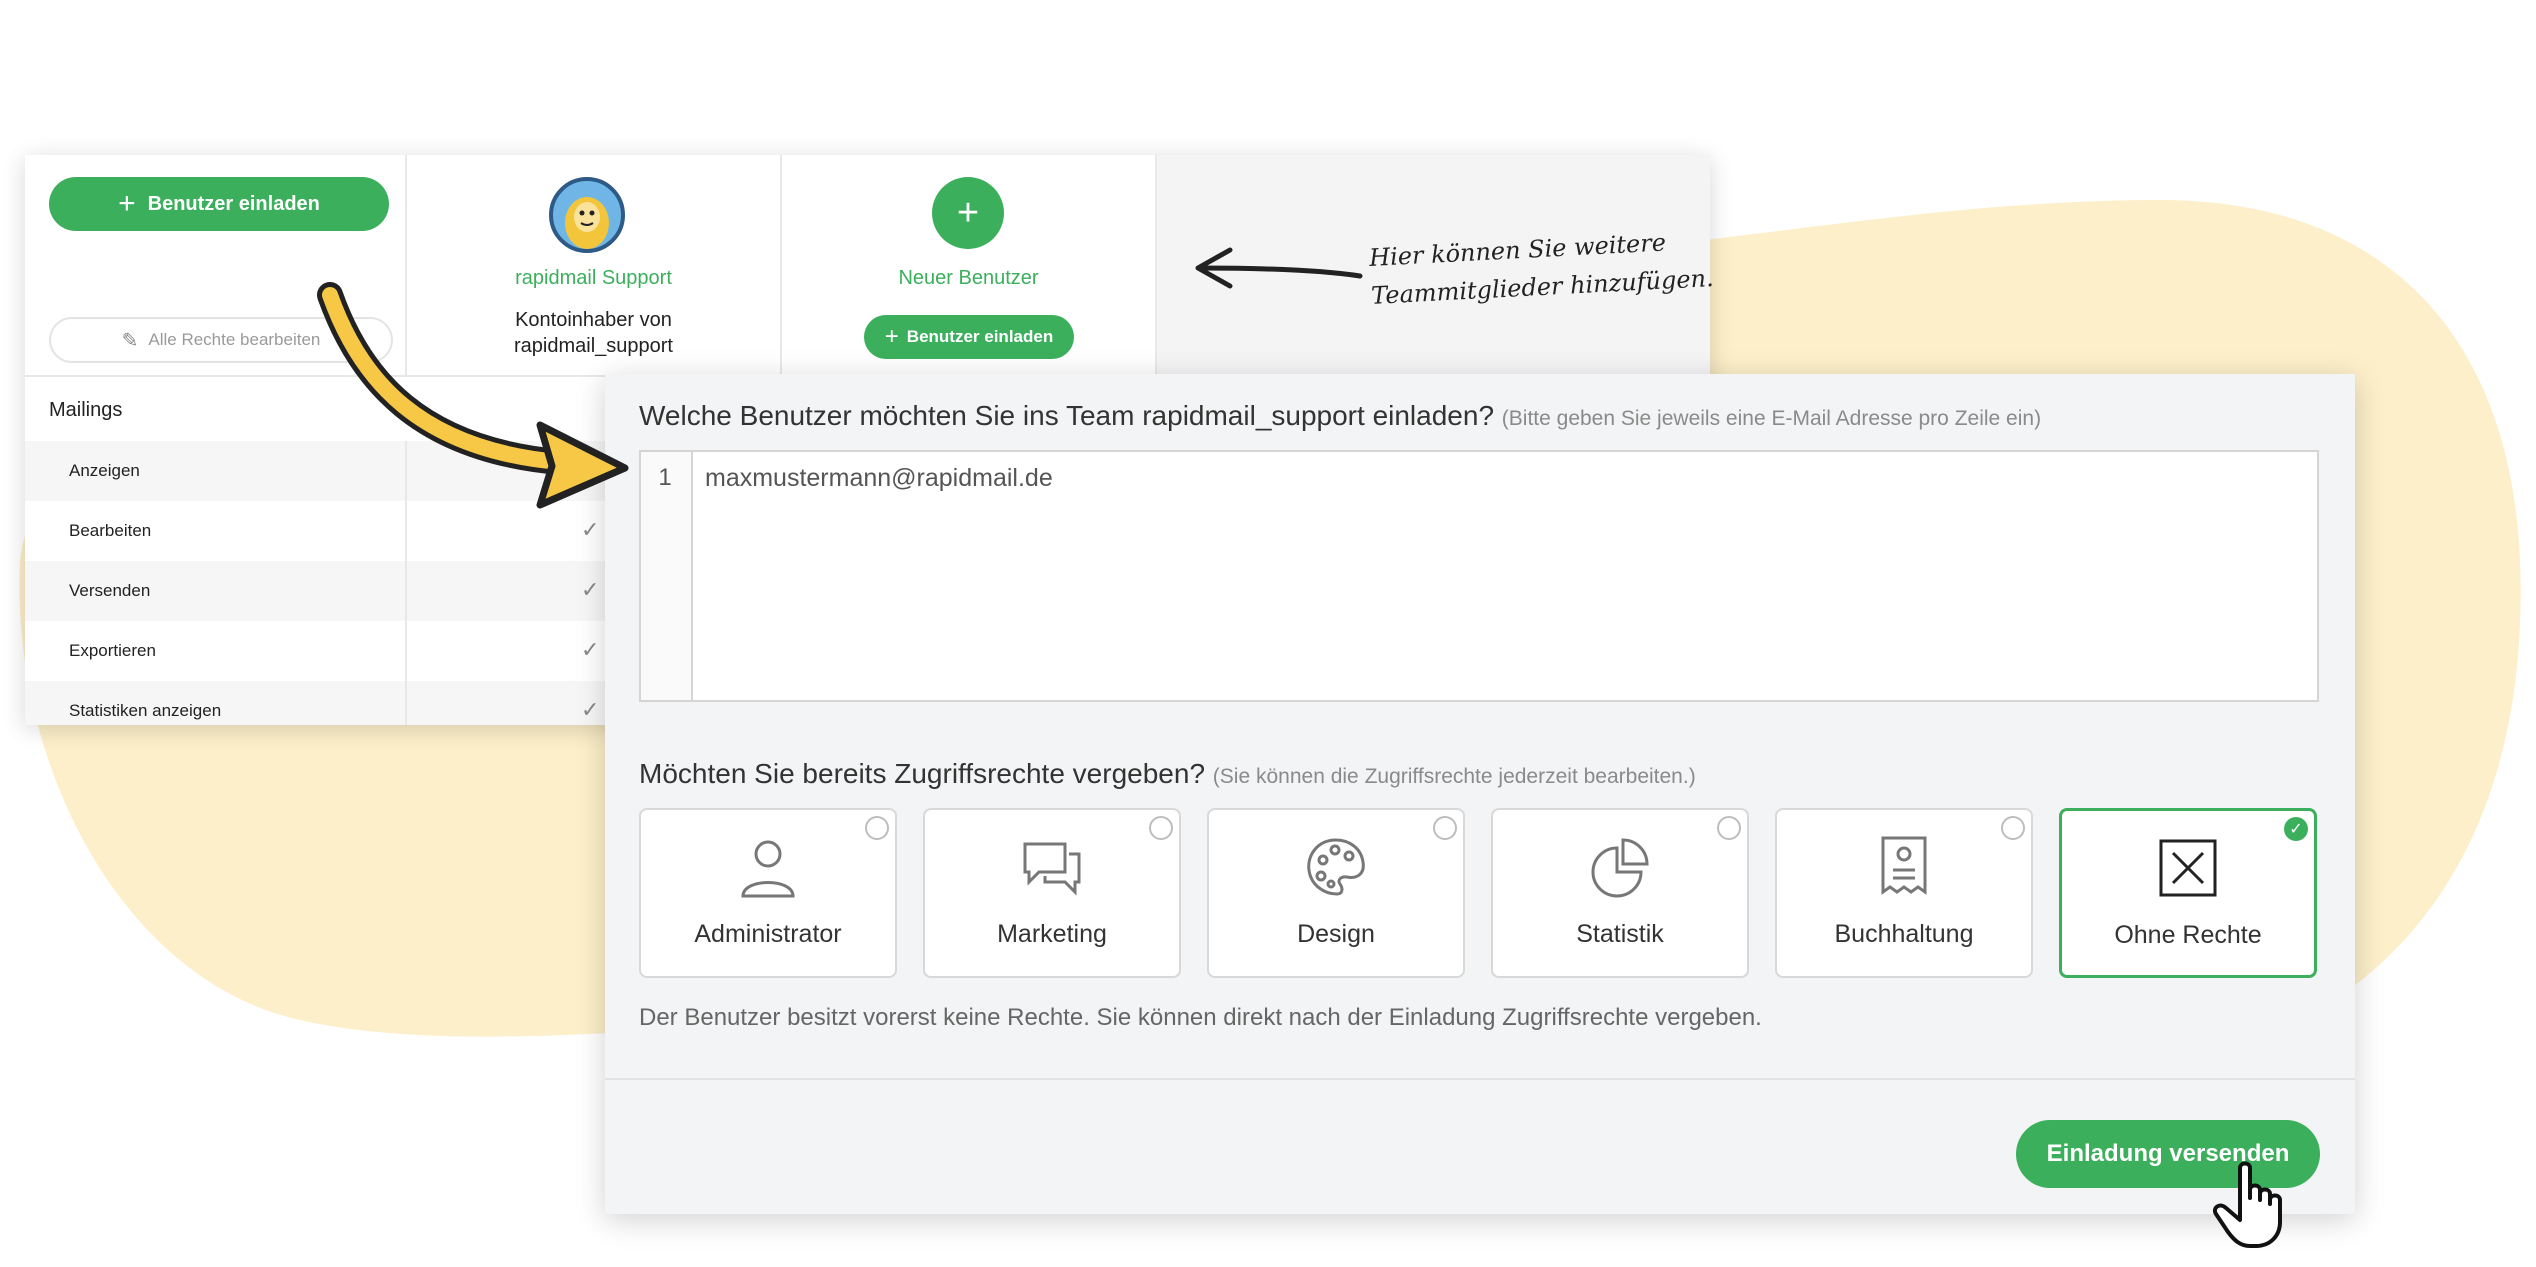  I want to click on permission-label: Versenden, so click(110, 590).